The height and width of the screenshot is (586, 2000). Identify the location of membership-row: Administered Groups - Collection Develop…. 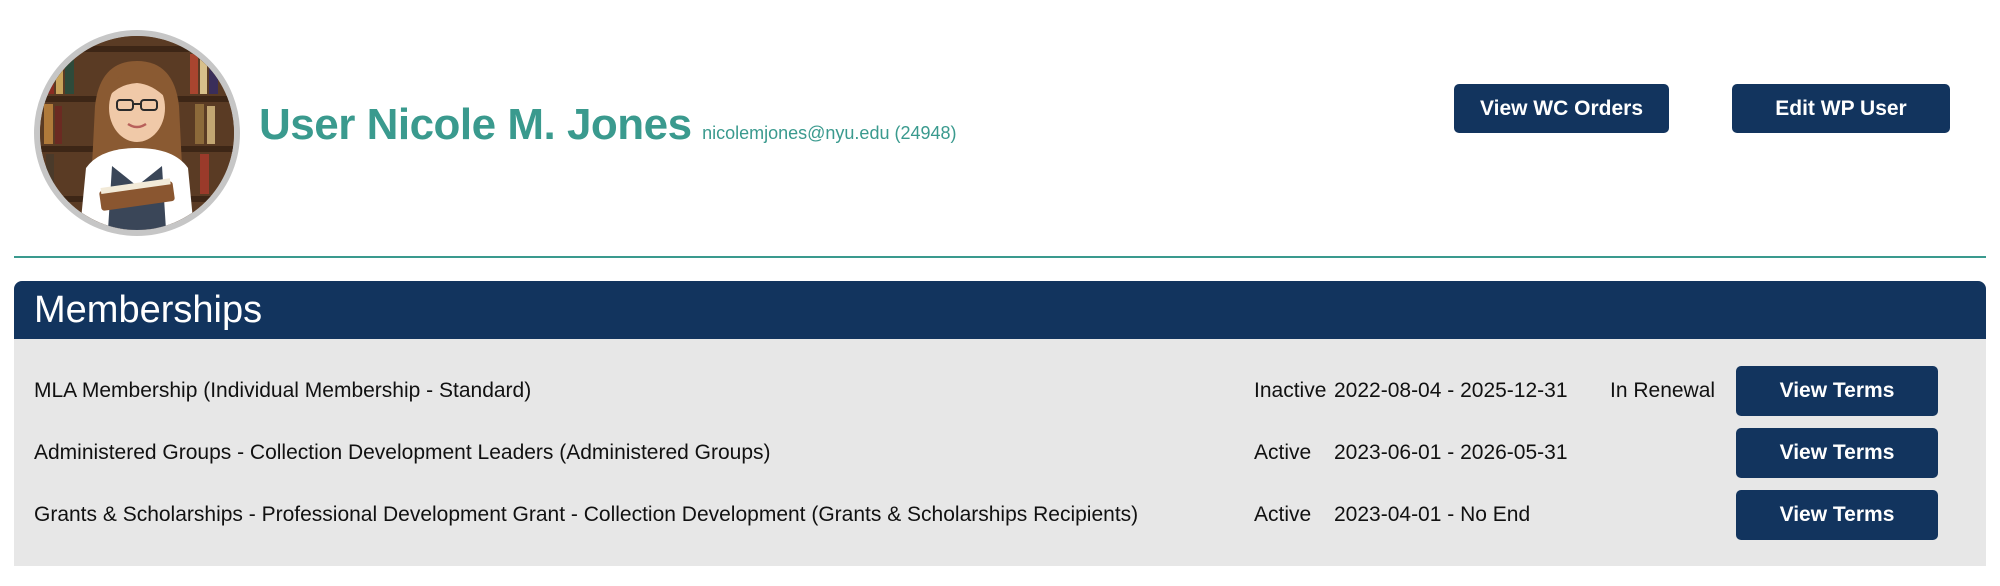
(1000, 453).